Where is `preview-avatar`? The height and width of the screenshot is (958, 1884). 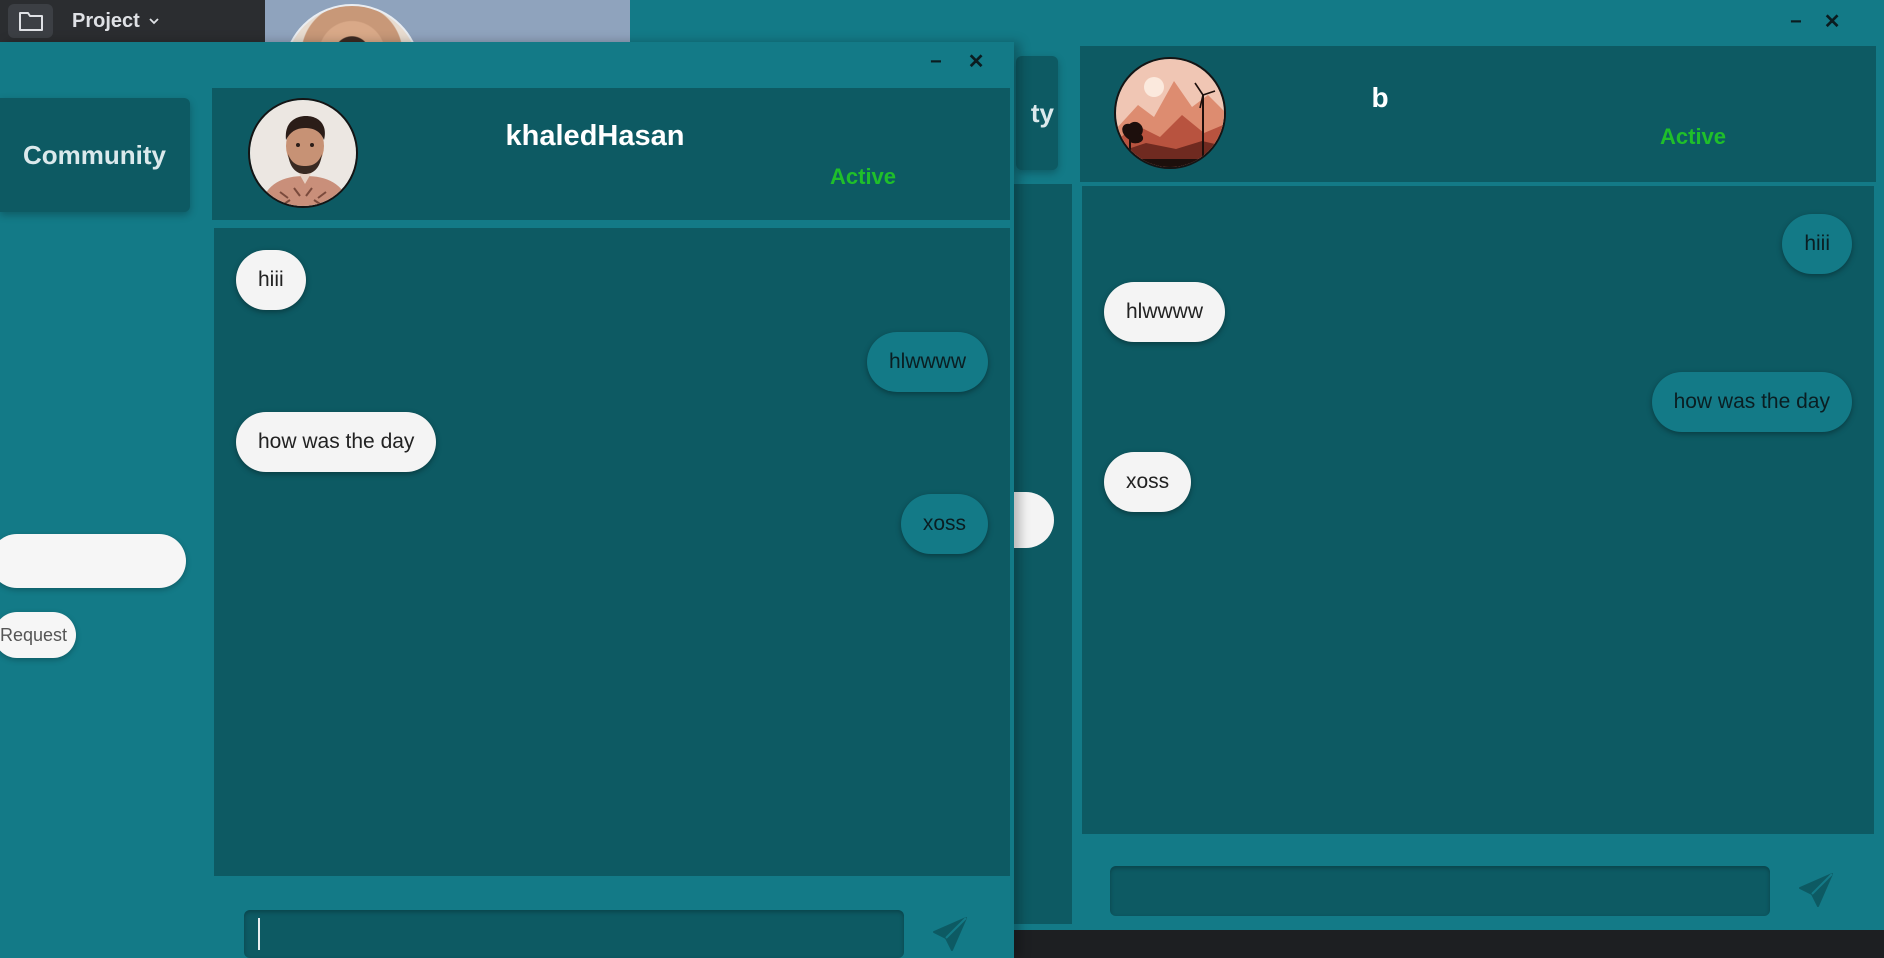
preview-avatar is located at coordinates (352, 23).